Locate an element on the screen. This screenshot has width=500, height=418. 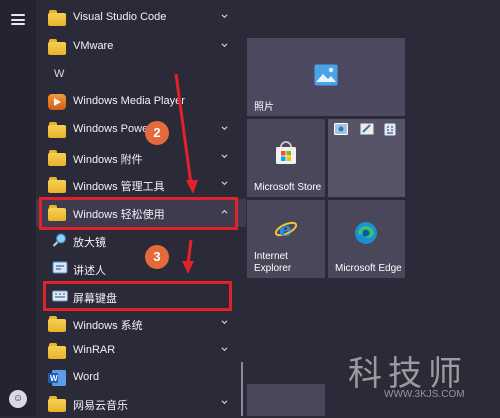
watermark: 科技师 WWW.3KJS.COM is located at coordinates (416, 378).